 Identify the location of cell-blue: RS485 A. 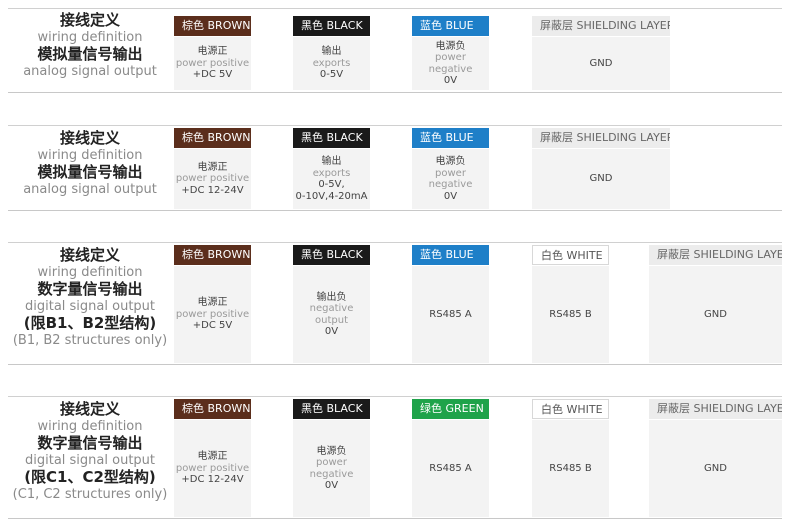
(450, 314).